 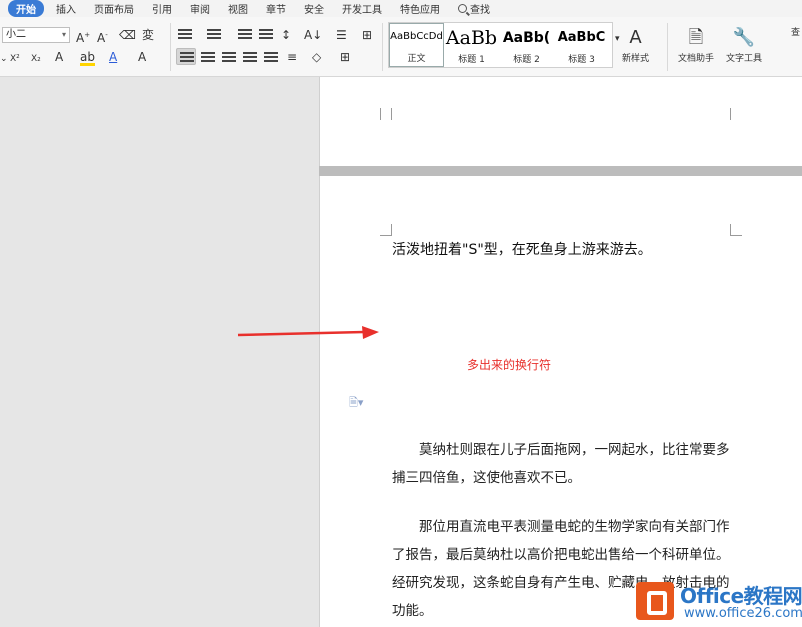 What do you see at coordinates (617, 39) in the screenshot?
I see `styles-more-icon: ▾` at bounding box center [617, 39].